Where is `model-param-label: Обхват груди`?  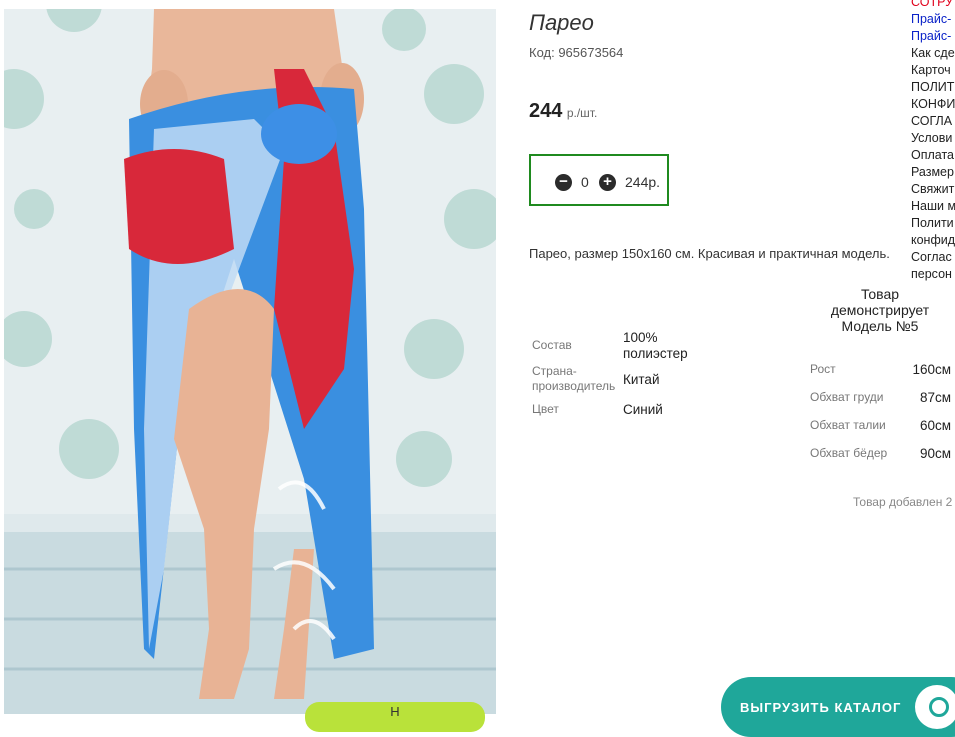
model-param-label: Обхват груди is located at coordinates (847, 397).